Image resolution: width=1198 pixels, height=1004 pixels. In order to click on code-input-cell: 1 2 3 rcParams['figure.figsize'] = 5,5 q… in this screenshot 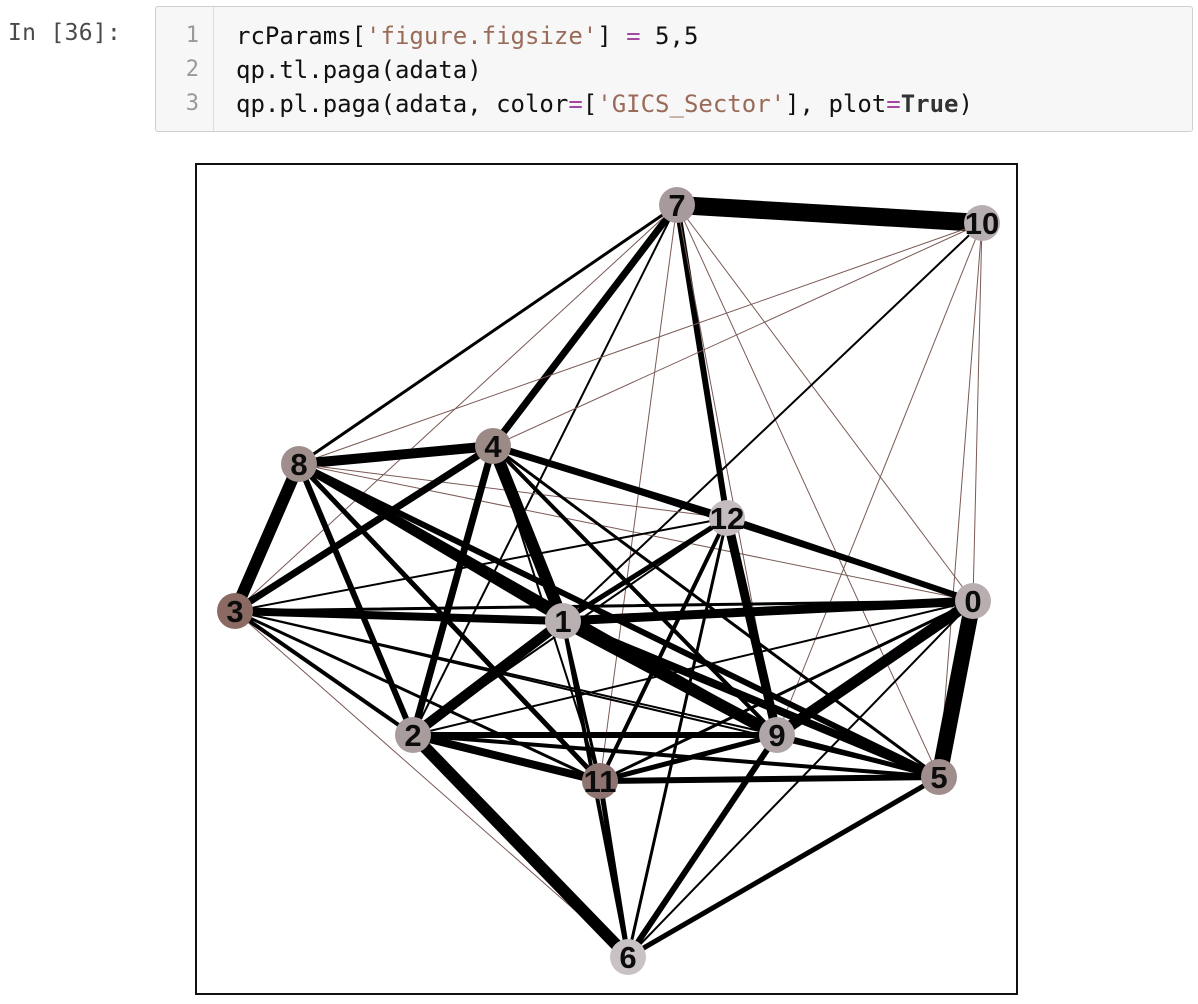, I will do `click(674, 69)`.